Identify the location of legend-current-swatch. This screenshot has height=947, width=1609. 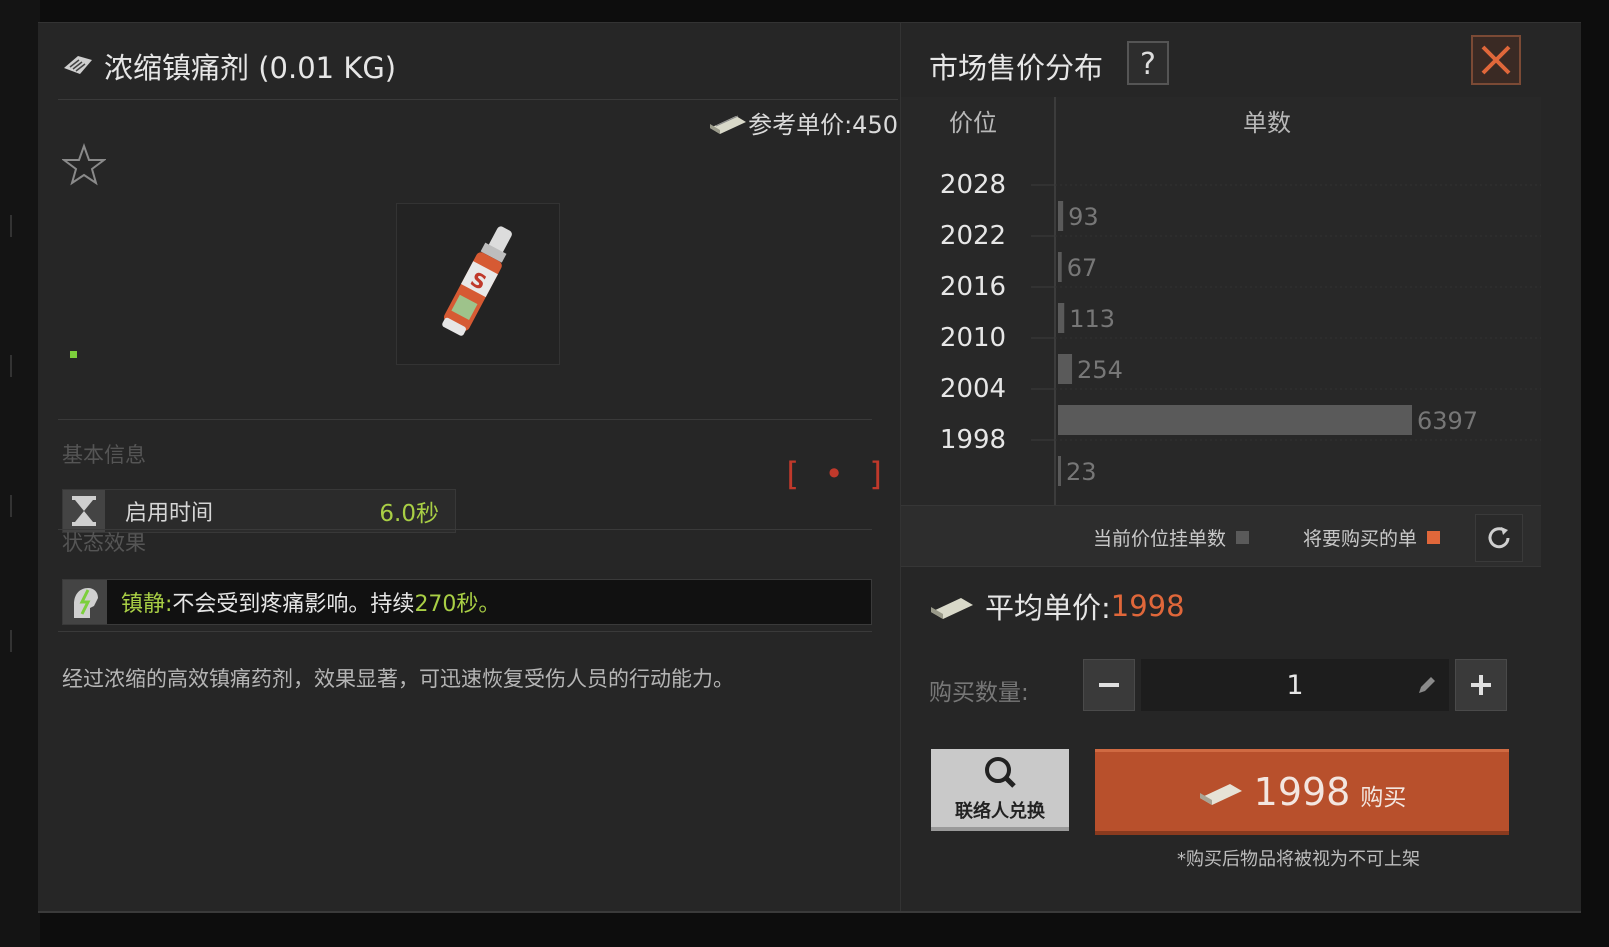
(1243, 537).